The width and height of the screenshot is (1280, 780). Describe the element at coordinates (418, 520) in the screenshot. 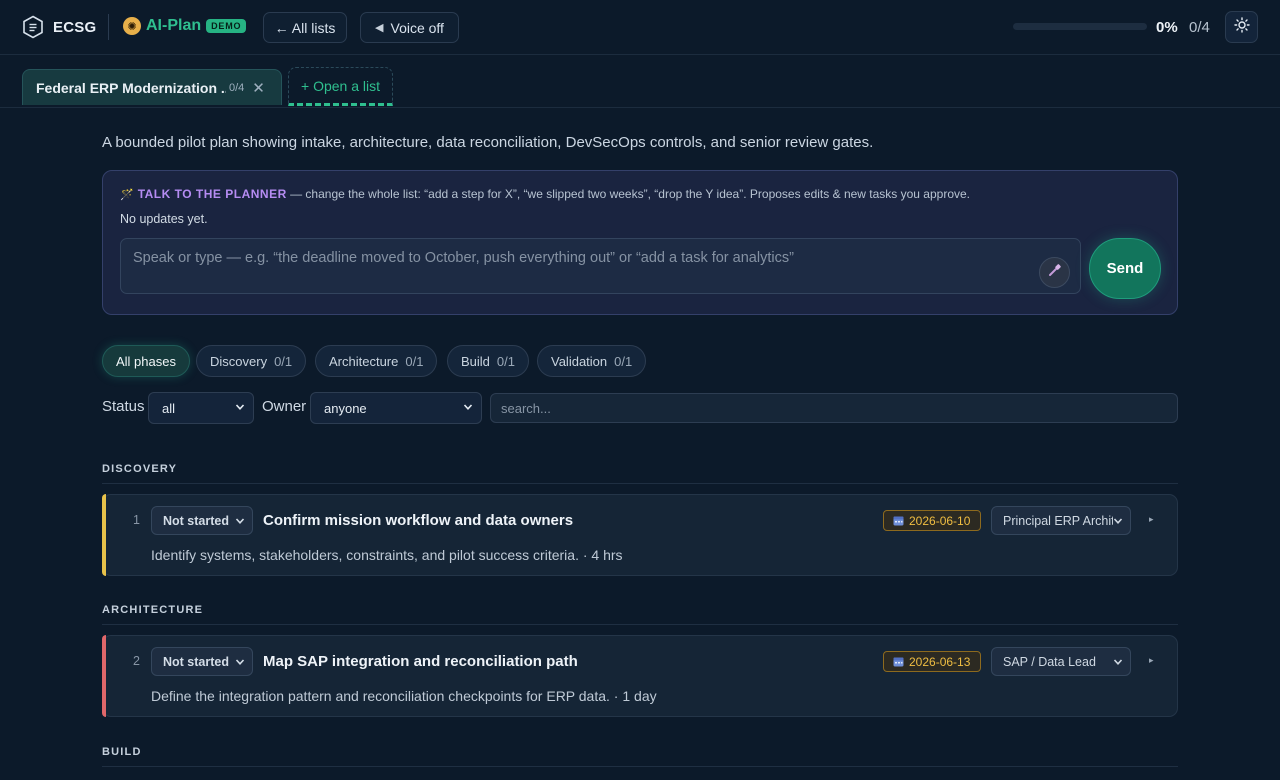

I see `task-title: Confirm mission workflow and data owners` at that location.